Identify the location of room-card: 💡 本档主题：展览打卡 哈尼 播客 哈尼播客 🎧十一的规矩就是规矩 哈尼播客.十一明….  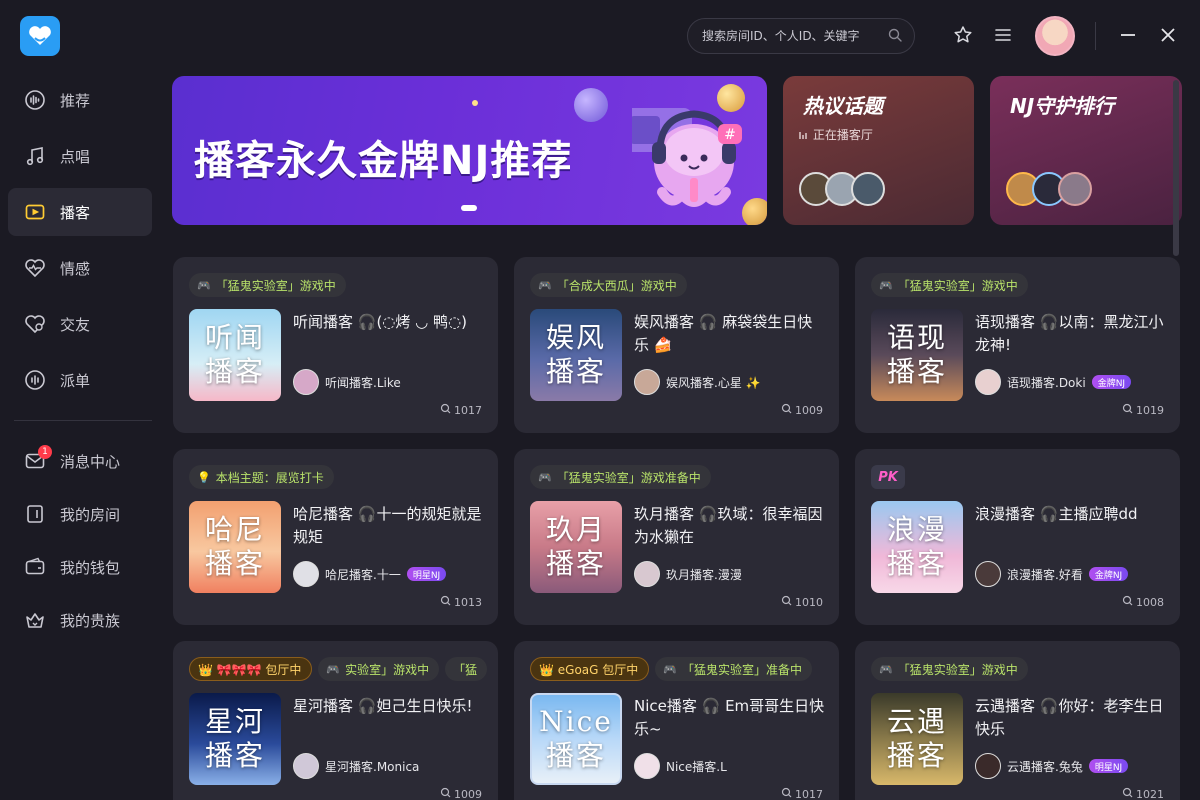
(335, 537).